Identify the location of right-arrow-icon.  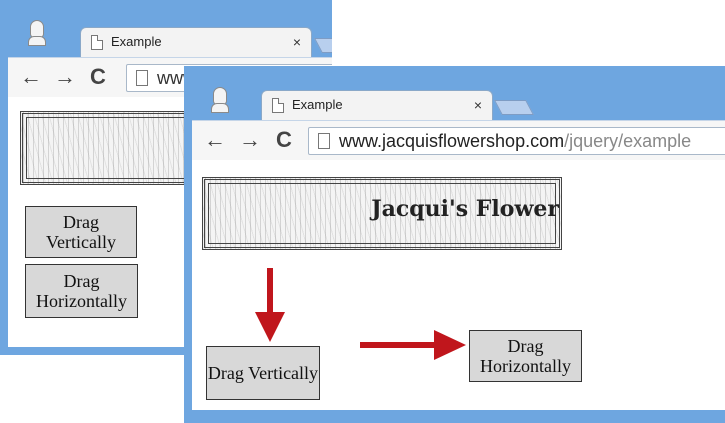
(413, 345).